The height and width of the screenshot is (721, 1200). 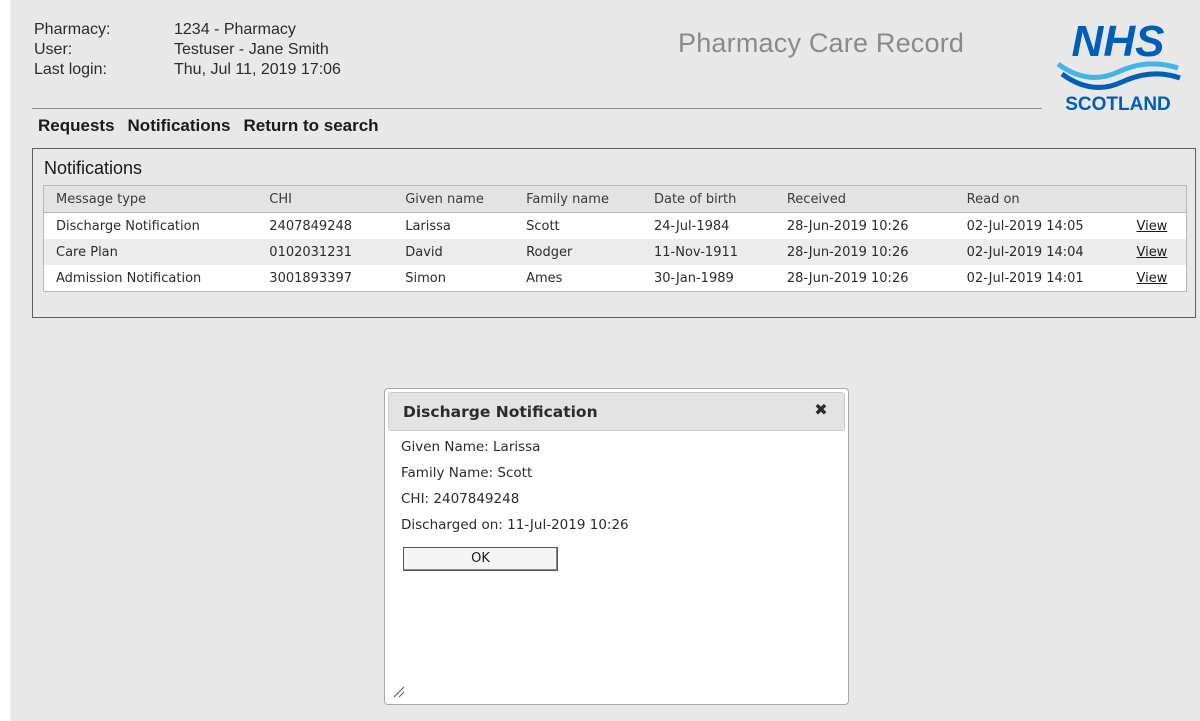 I want to click on logo-scotland-text: SCOTLAND, so click(x=1118, y=104).